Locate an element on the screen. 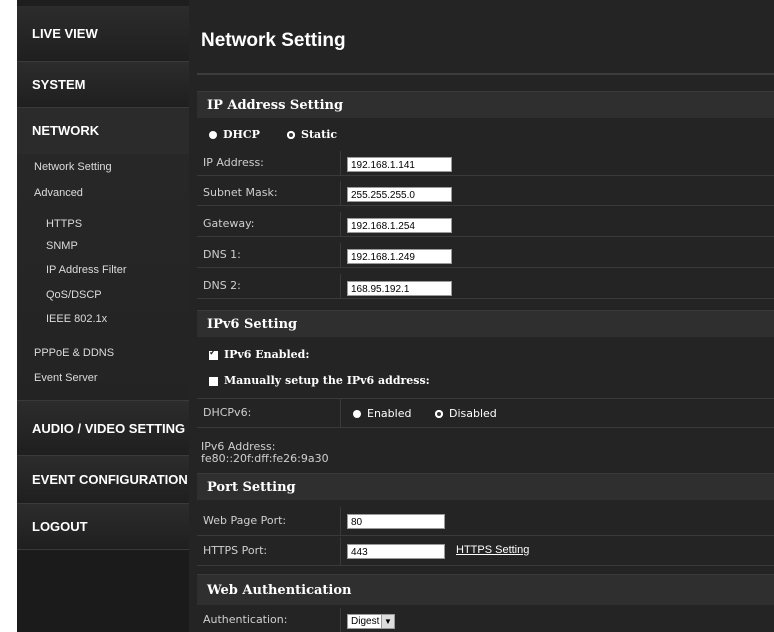  page-title: Network Setting is located at coordinates (273, 40).